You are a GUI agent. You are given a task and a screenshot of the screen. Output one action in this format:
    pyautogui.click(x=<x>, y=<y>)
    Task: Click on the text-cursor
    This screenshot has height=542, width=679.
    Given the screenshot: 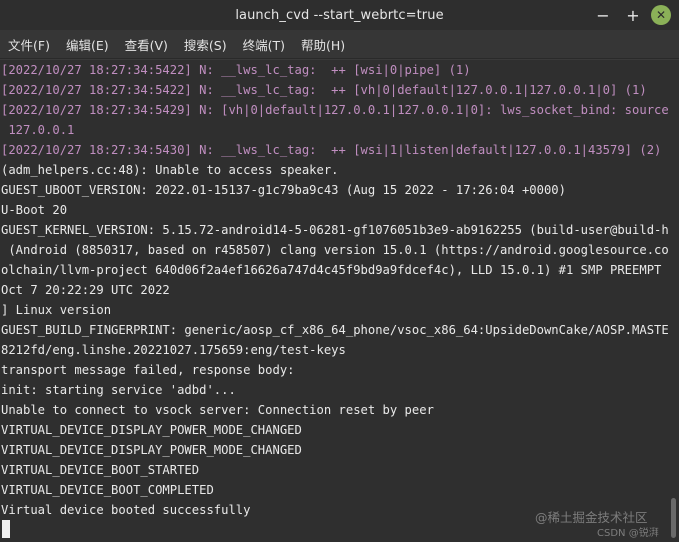 What is the action you would take?
    pyautogui.click(x=6, y=529)
    